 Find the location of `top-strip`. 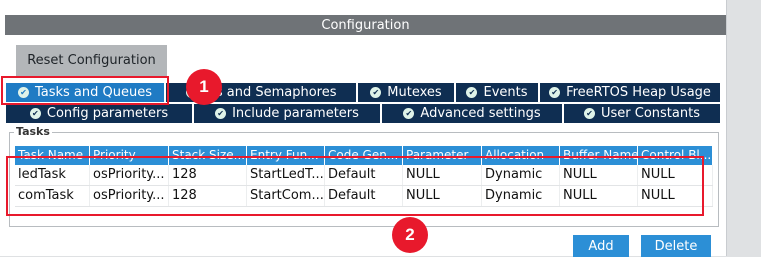

top-strip is located at coordinates (363, 7).